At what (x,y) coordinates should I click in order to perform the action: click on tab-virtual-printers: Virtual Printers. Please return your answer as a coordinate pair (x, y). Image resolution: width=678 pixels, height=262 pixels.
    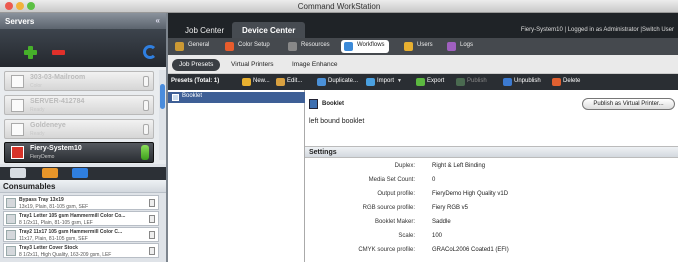
    Looking at the image, I should click on (252, 65).